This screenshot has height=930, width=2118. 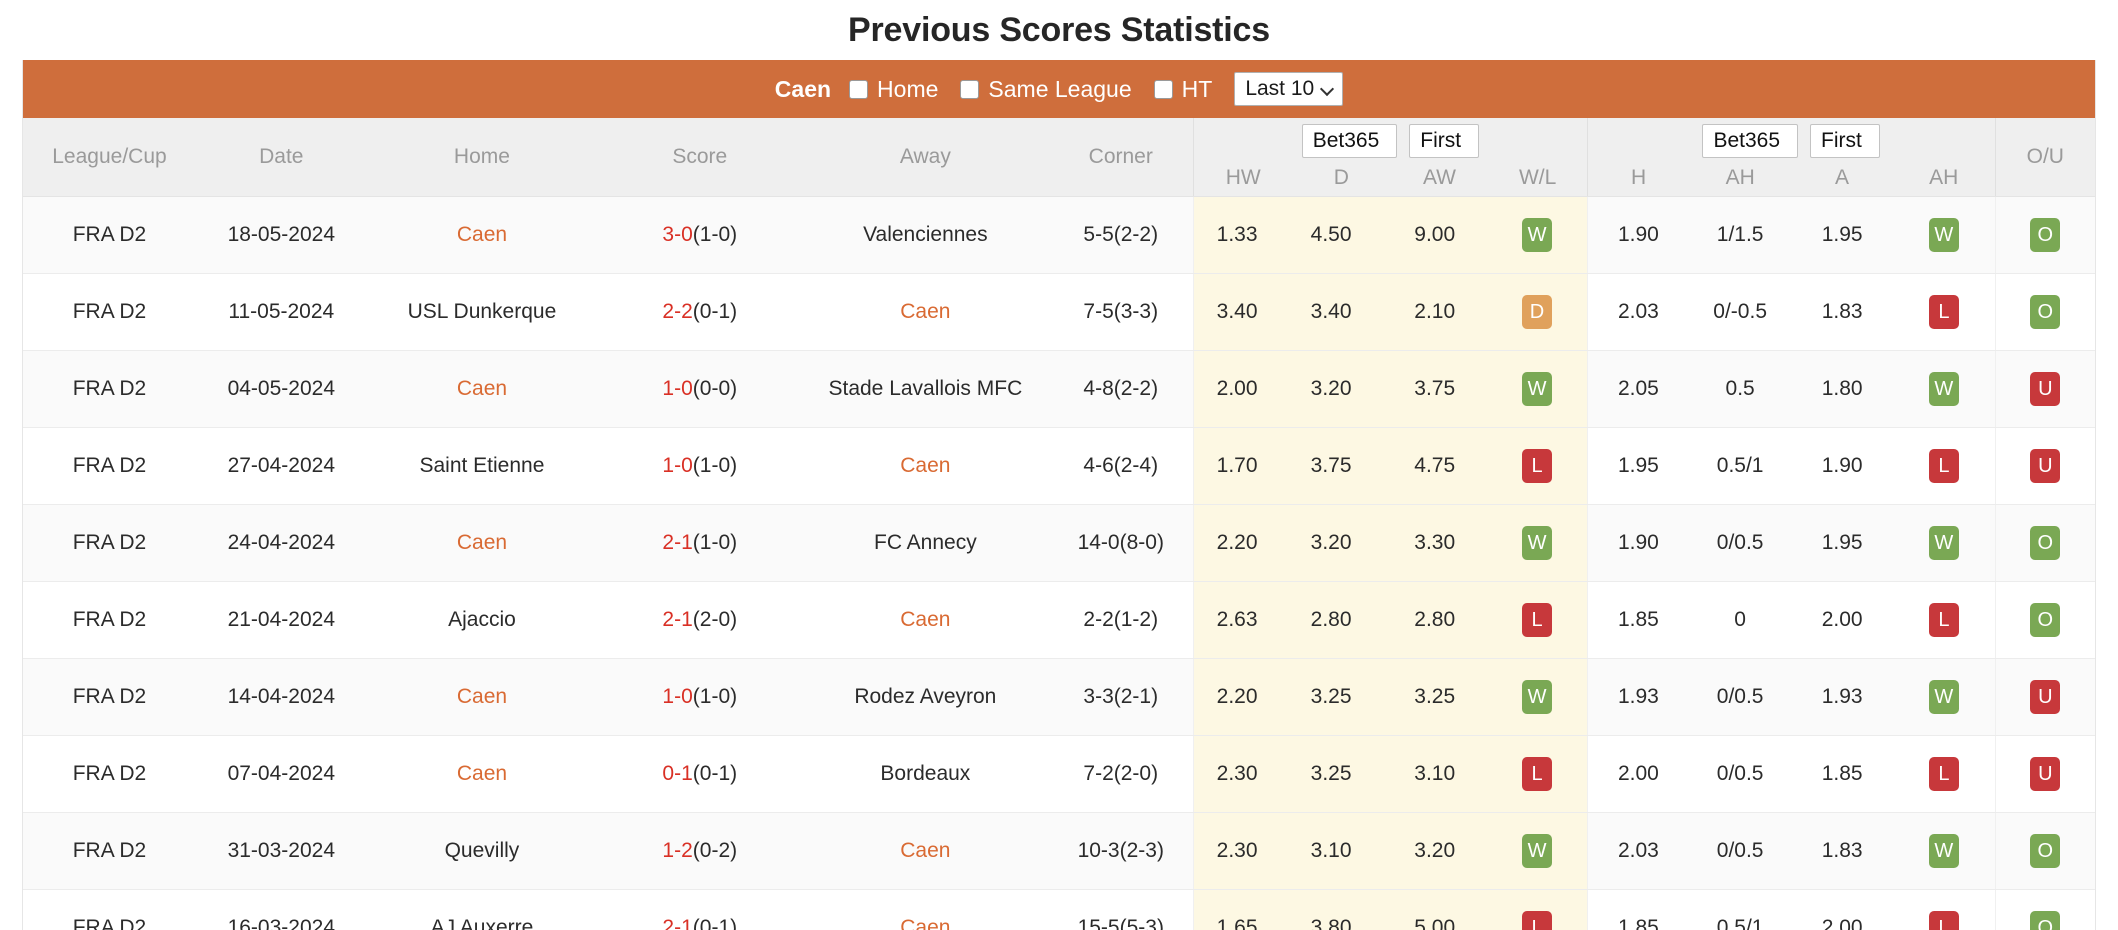 I want to click on checkbox-same-league: Same League, so click(x=1046, y=89).